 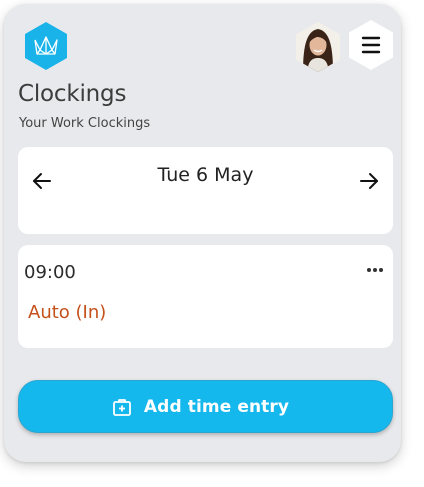 I want to click on current-date: Tue 6 May, so click(x=205, y=175).